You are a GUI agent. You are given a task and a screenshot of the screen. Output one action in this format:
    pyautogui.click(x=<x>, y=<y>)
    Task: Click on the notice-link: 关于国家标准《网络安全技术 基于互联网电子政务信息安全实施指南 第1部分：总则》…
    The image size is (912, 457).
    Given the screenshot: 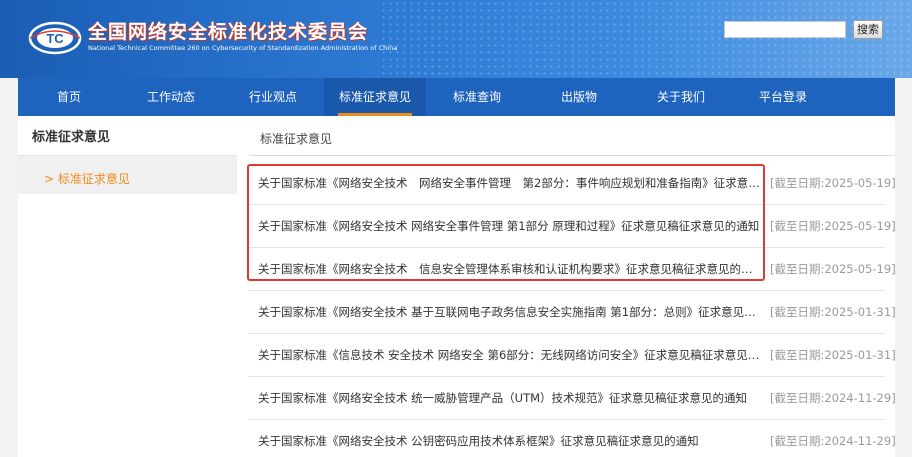 What is the action you would take?
    pyautogui.click(x=509, y=312)
    